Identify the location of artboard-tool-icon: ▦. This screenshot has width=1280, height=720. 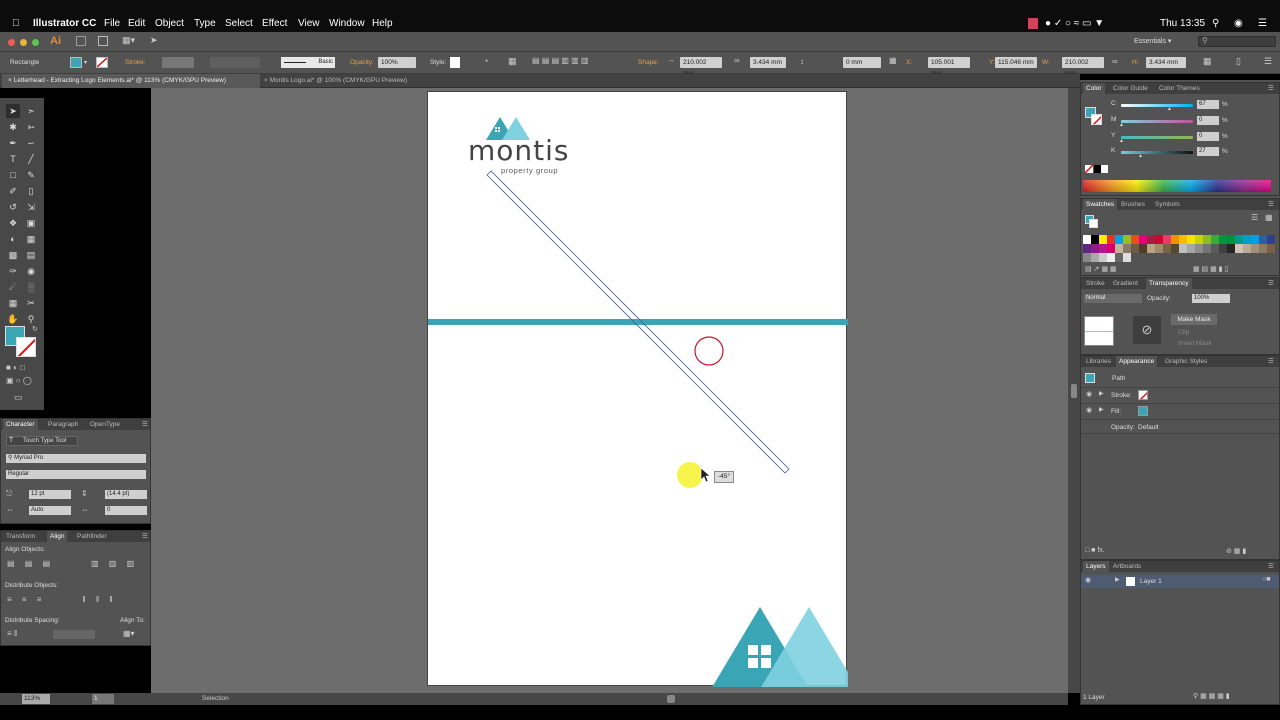
(13, 303).